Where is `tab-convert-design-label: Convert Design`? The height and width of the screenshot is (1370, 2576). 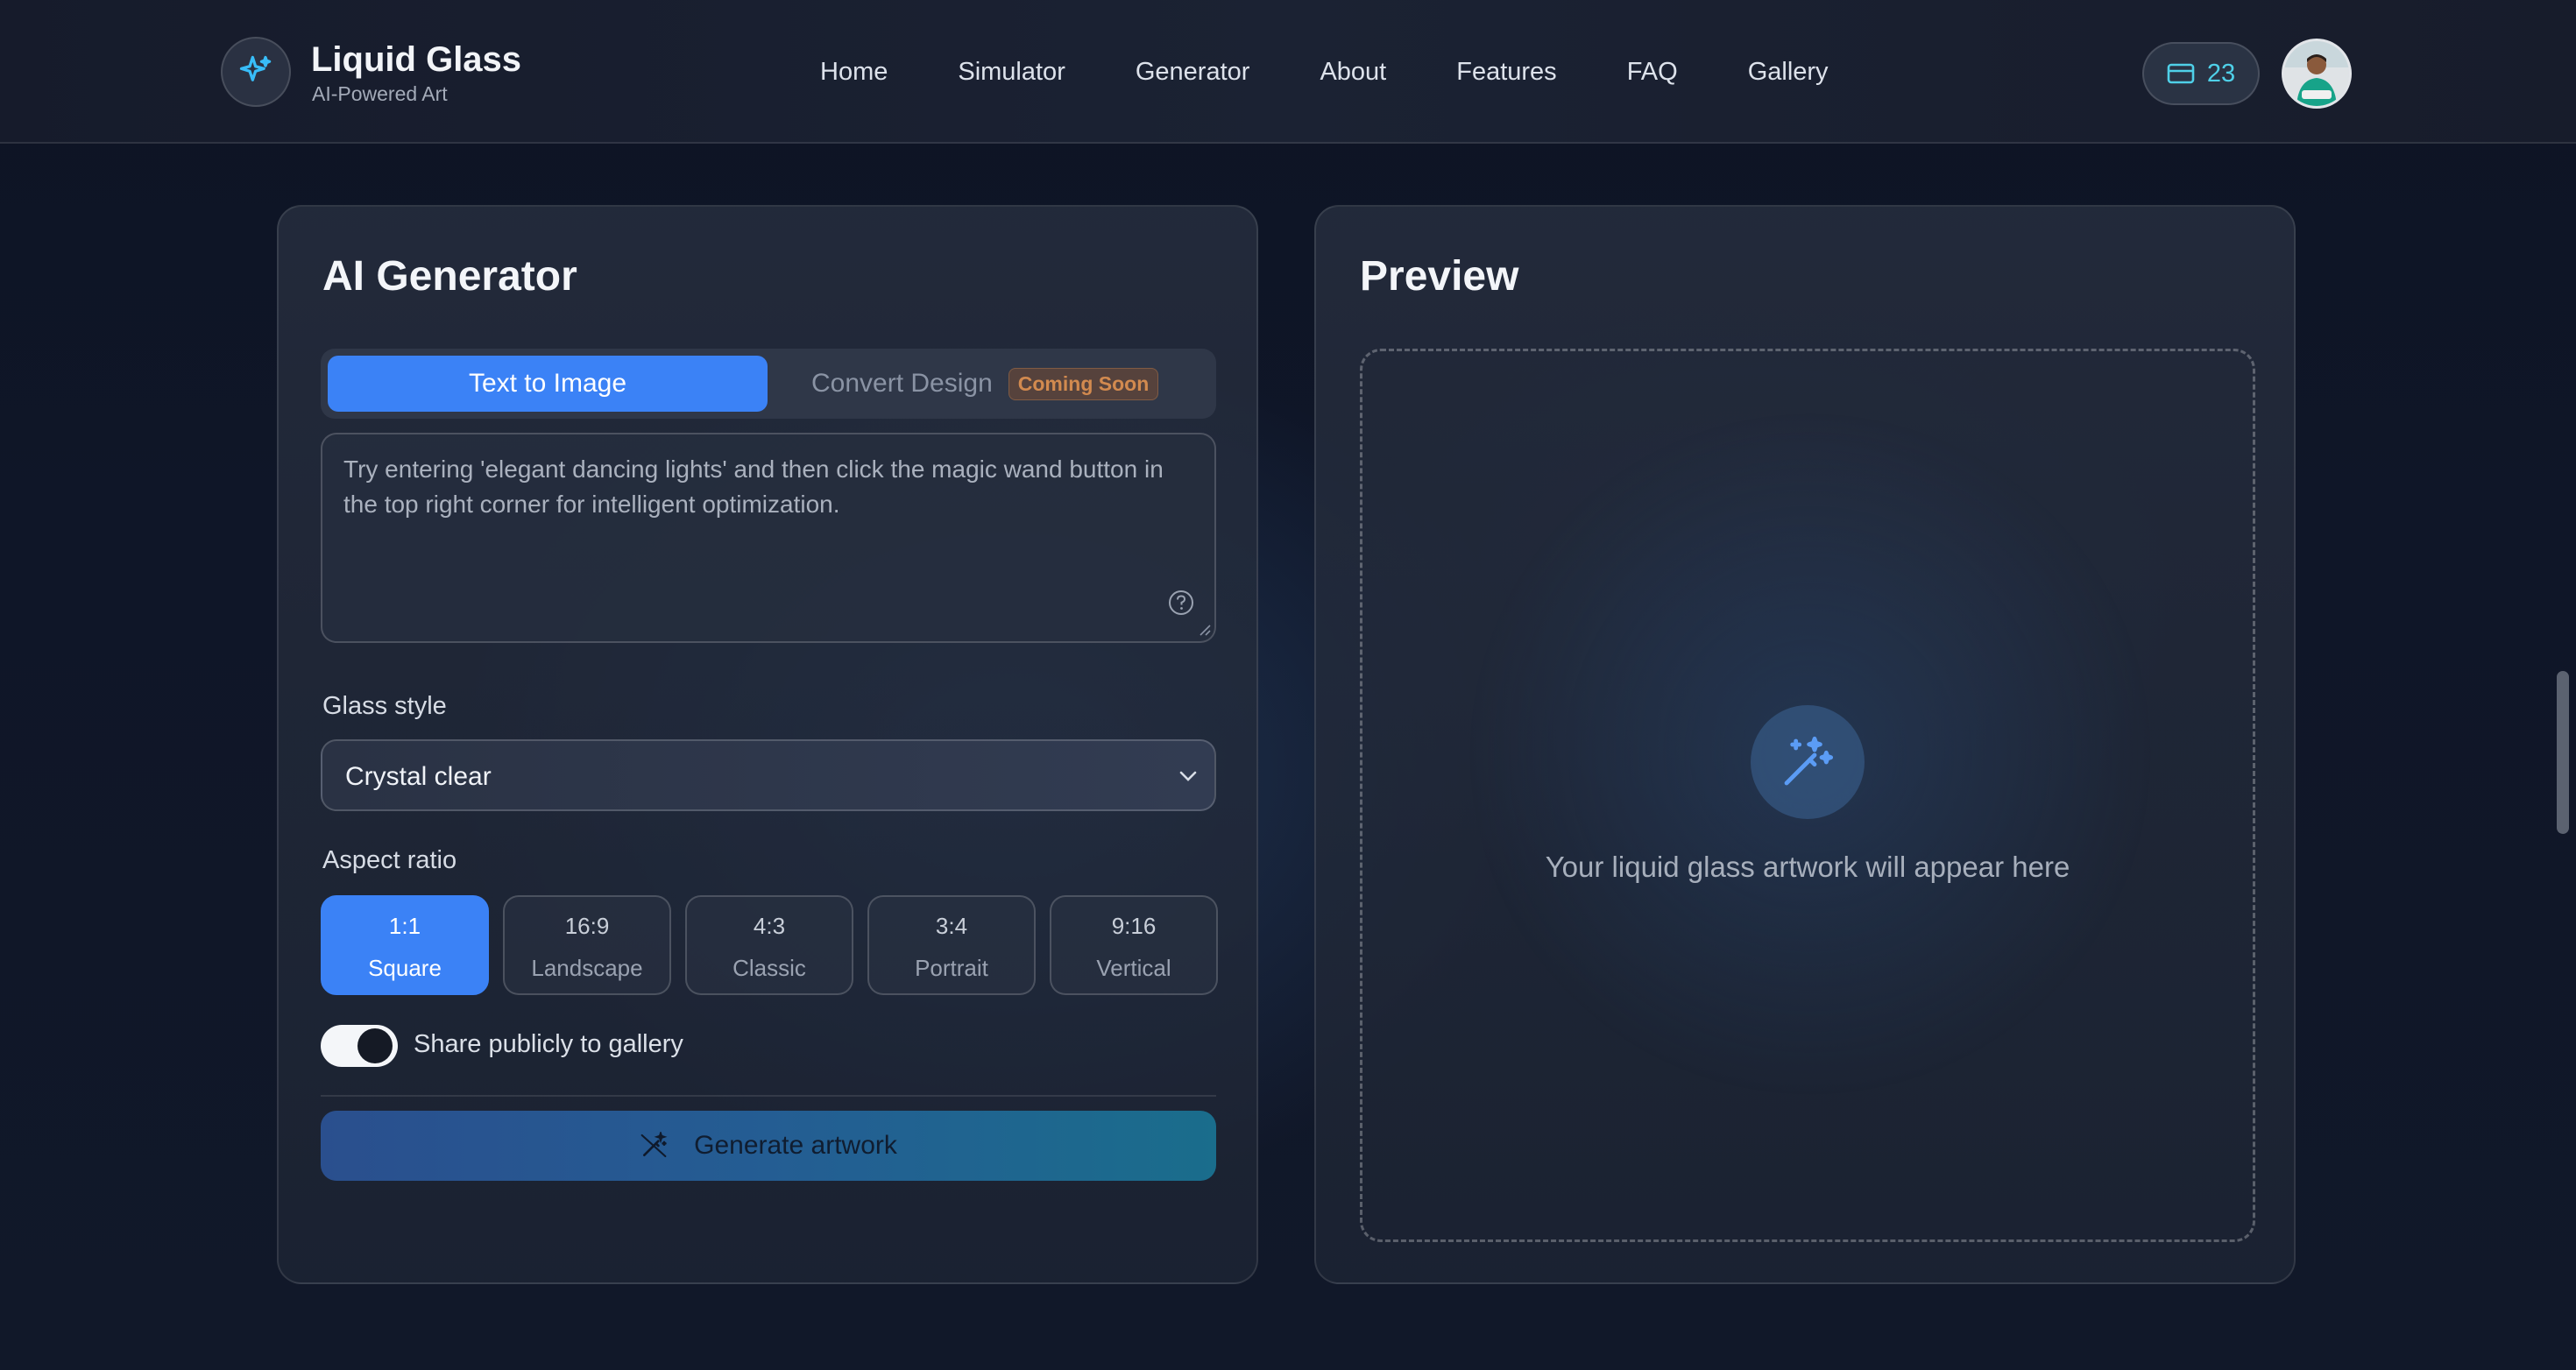
tab-convert-design-label: Convert Design is located at coordinates (902, 383).